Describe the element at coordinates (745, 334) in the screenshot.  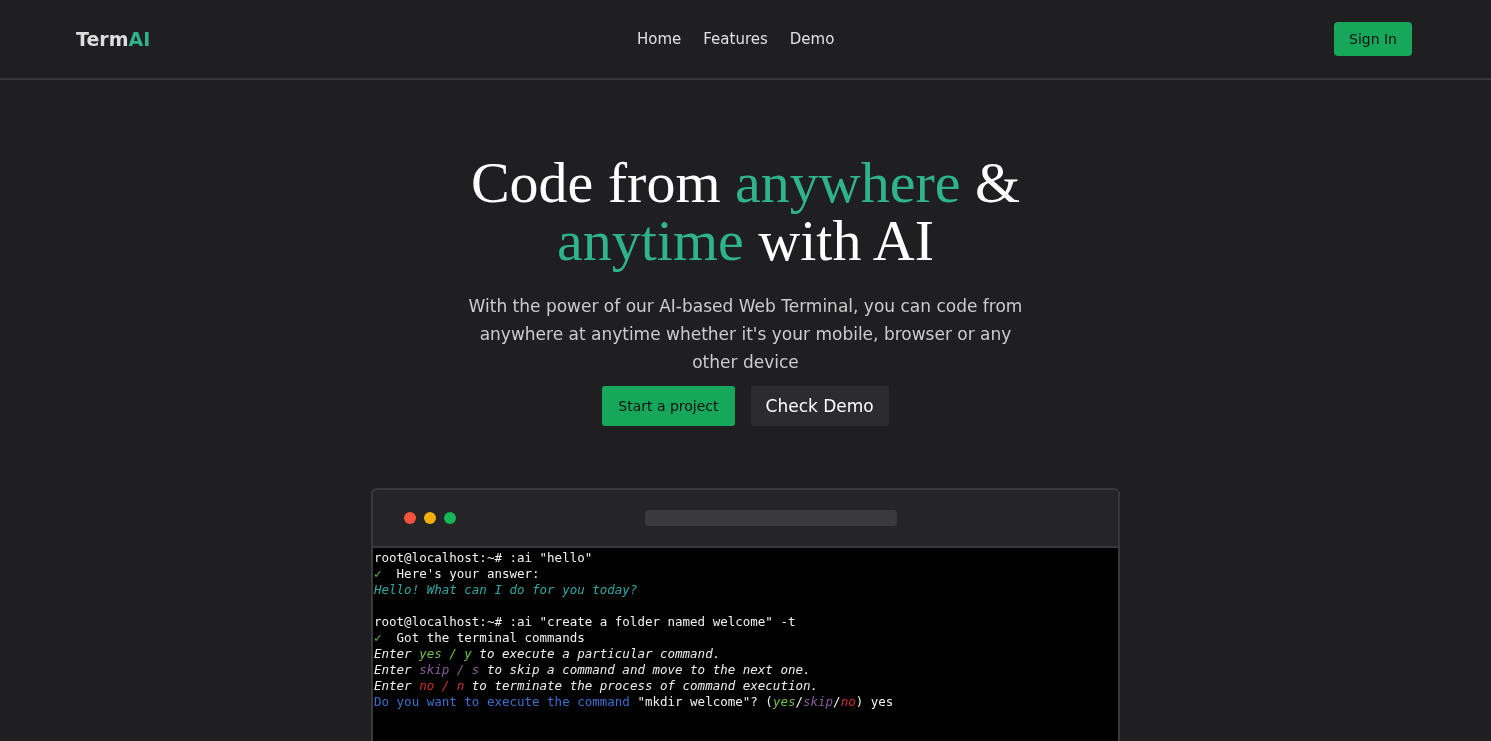
I see `hero-subtitle: With the power of our AI-based Web Terminal, you can code from anywhere at anytime whether it's your mobile, browser or any other device` at that location.